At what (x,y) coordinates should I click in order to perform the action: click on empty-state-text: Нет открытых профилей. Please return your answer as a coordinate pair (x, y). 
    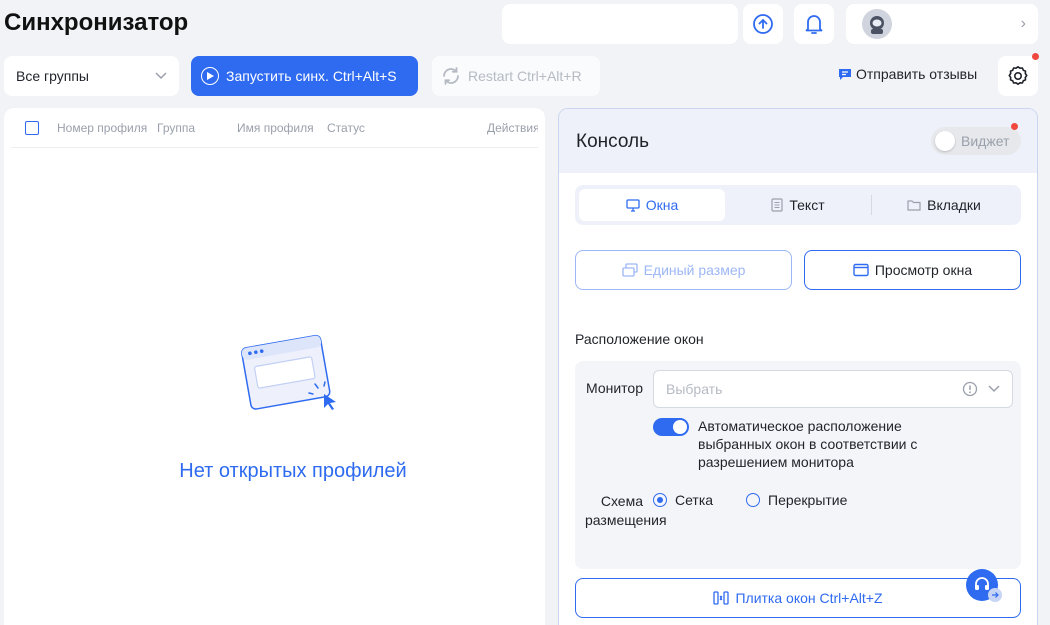
    Looking at the image, I should click on (293, 471).